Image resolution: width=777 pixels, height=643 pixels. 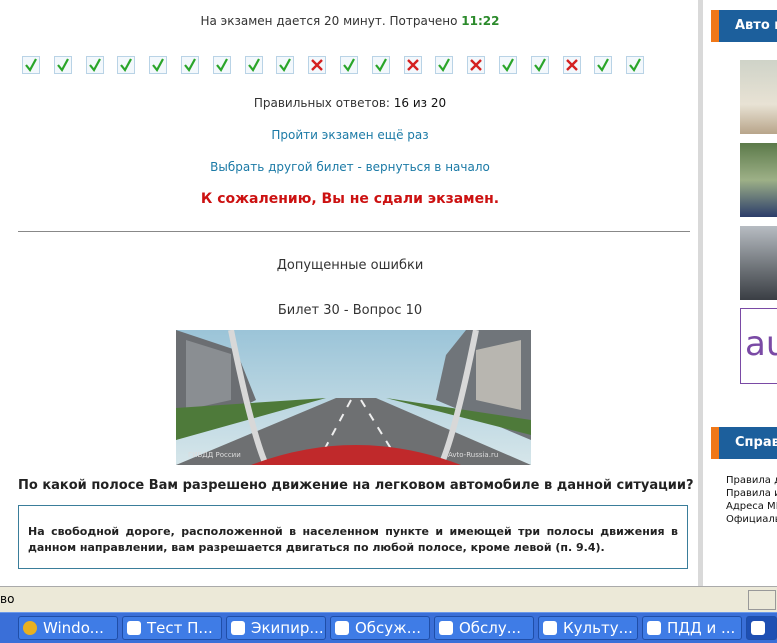 I want to click on answer-results-row, so click(x=333, y=65).